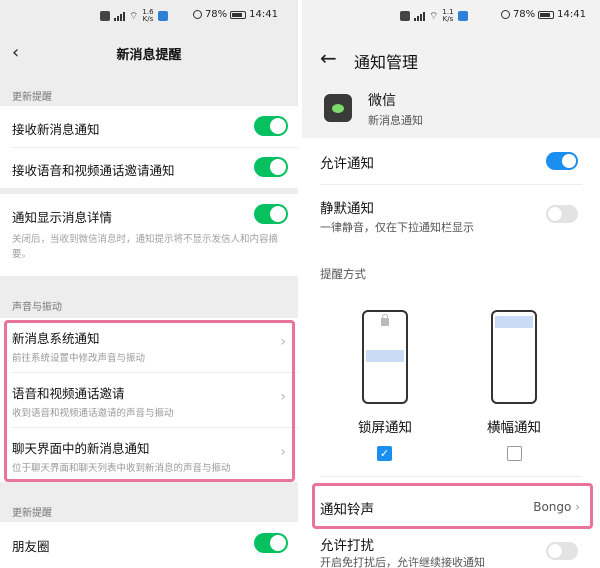 The image size is (600, 568). I want to click on status-icons-left: ⌔ 1.6 K/s, so click(134, 16).